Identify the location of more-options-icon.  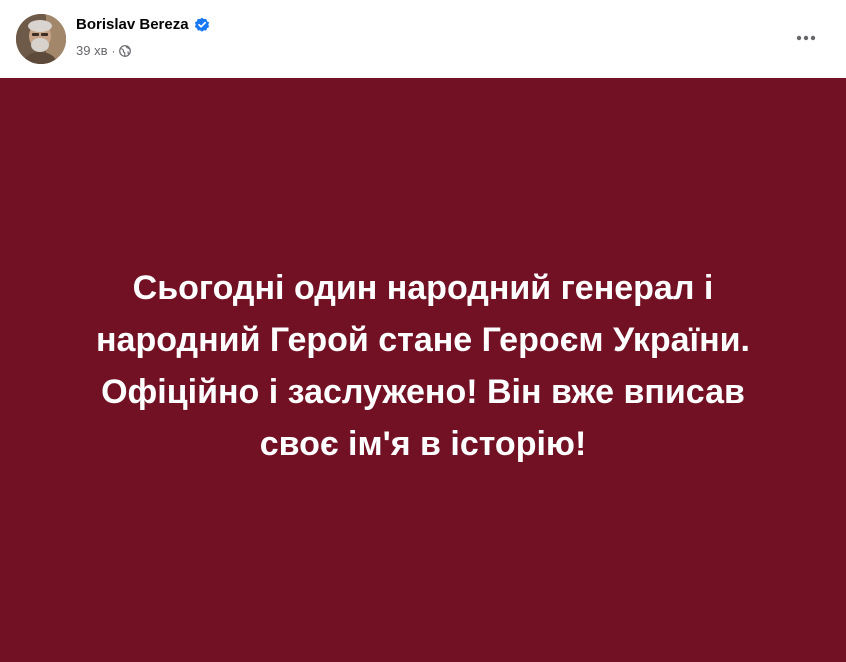
(806, 38).